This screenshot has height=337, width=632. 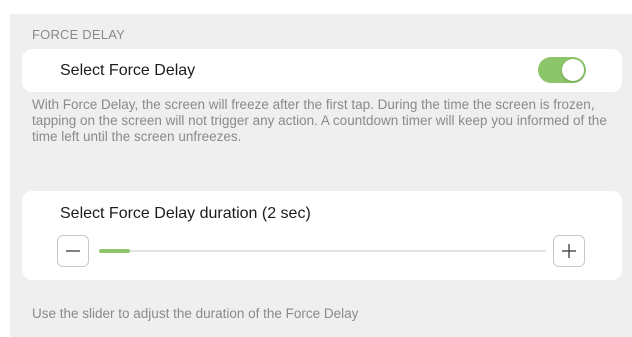 I want to click on force-delay-toggle, so click(x=562, y=70).